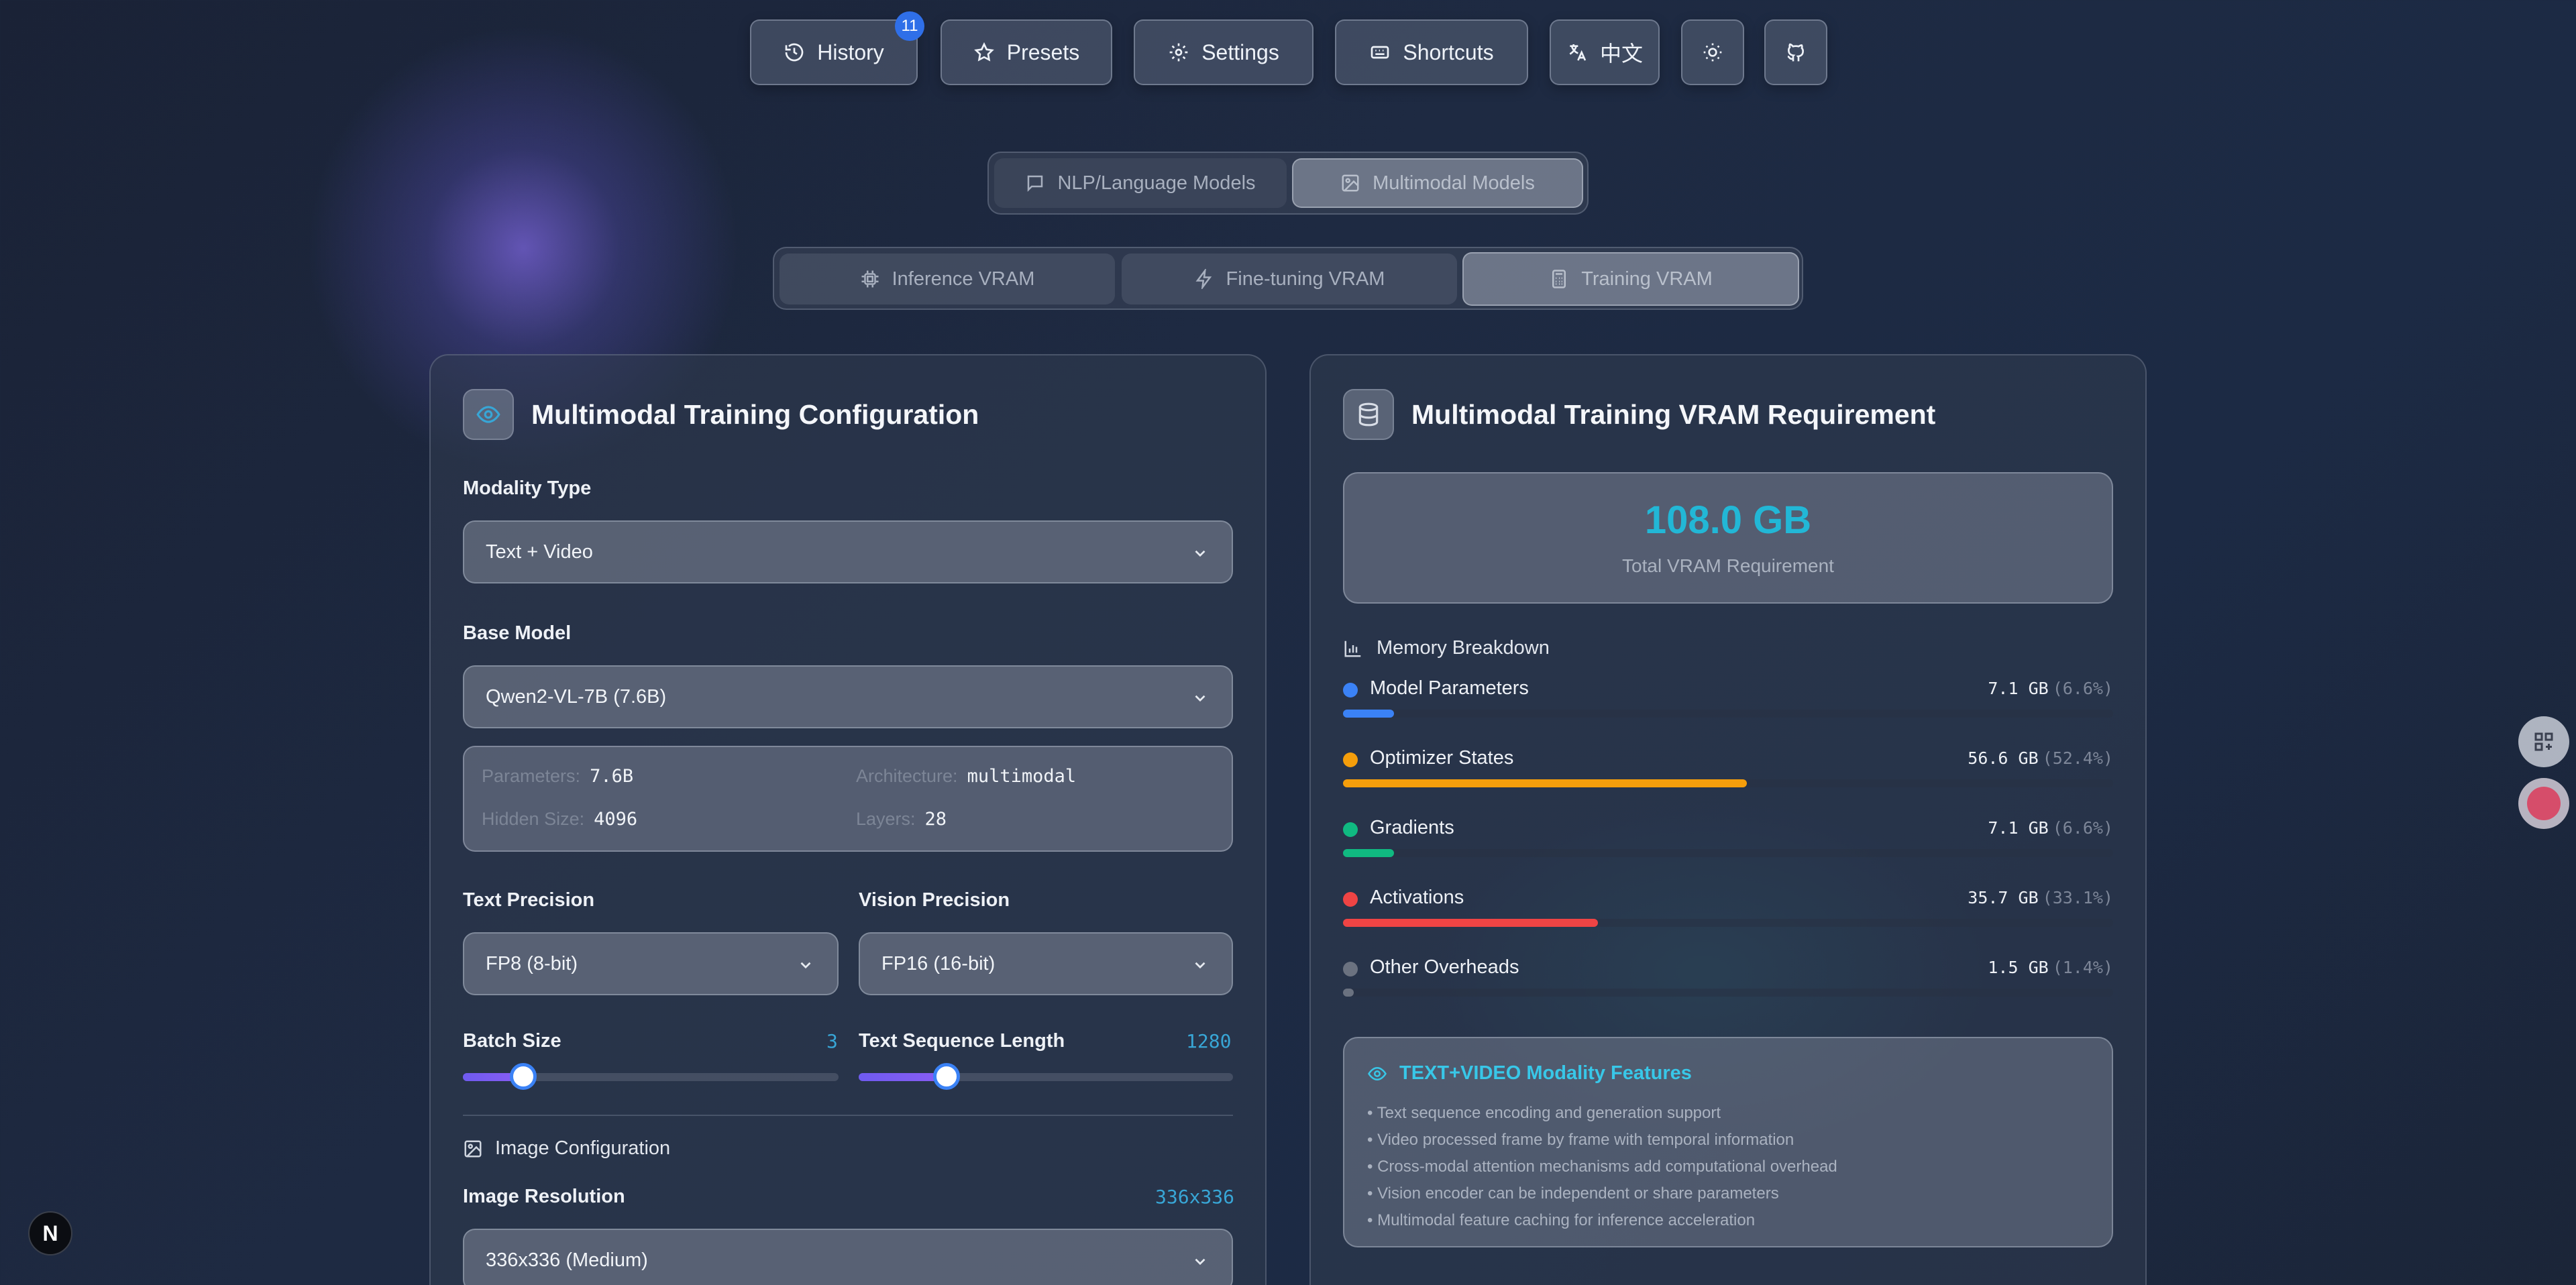 Image resolution: width=2576 pixels, height=1285 pixels. I want to click on hidden-size-value: 4096, so click(616, 819).